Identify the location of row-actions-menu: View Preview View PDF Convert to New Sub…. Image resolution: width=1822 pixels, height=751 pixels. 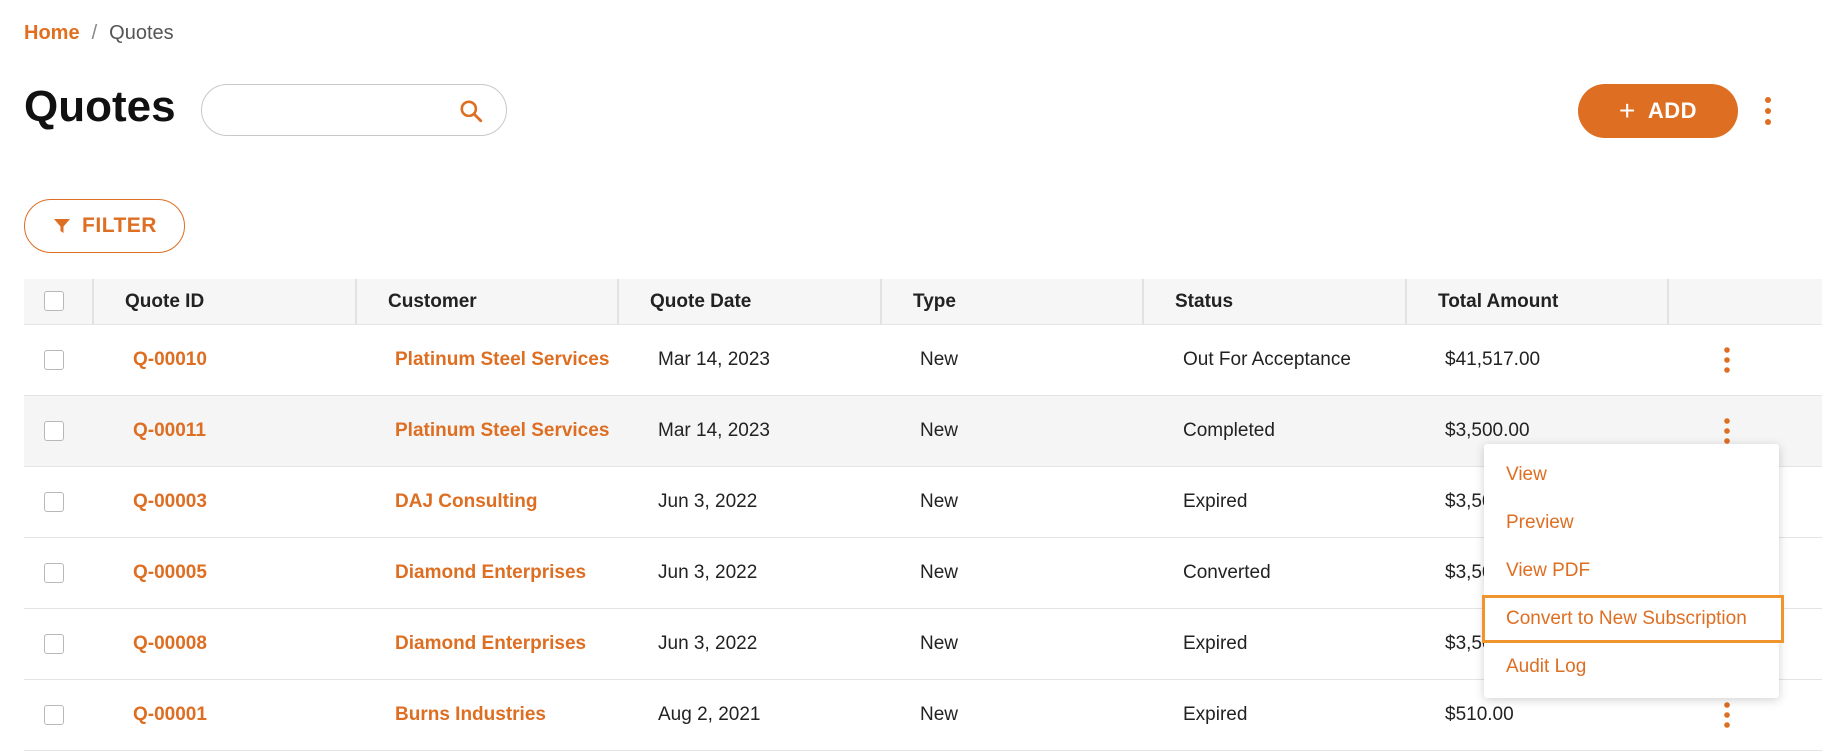
(1633, 571).